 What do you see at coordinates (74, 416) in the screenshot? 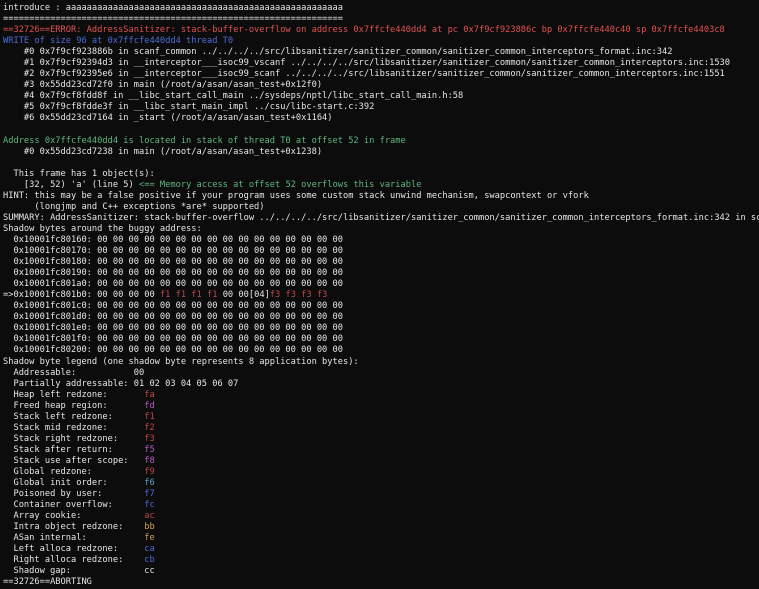
I see `terminal-text: Stack left redzone:` at bounding box center [74, 416].